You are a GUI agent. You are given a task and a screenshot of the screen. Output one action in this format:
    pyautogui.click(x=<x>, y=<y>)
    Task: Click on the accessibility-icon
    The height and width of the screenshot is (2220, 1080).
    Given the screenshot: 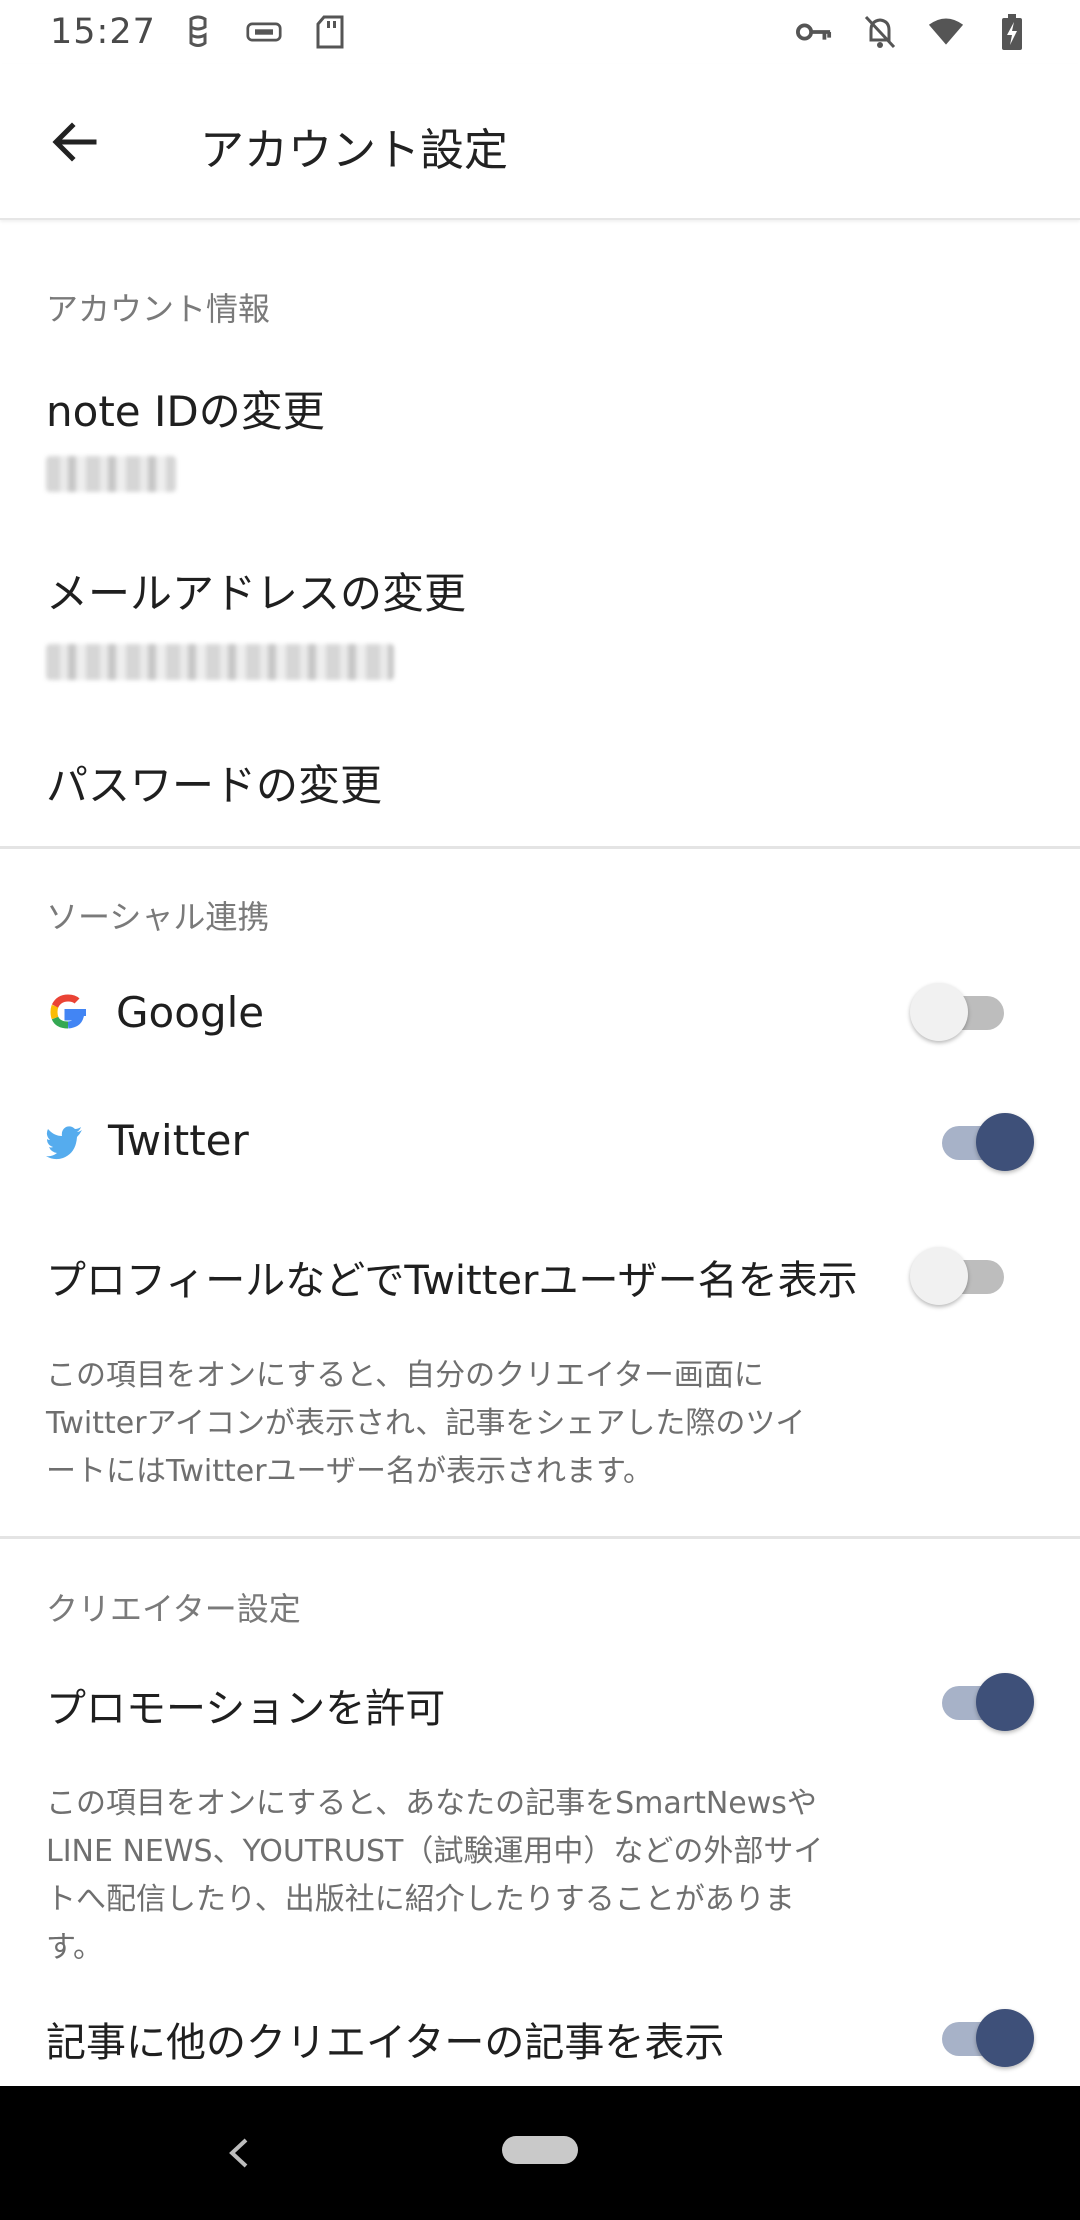 What is the action you would take?
    pyautogui.click(x=198, y=32)
    